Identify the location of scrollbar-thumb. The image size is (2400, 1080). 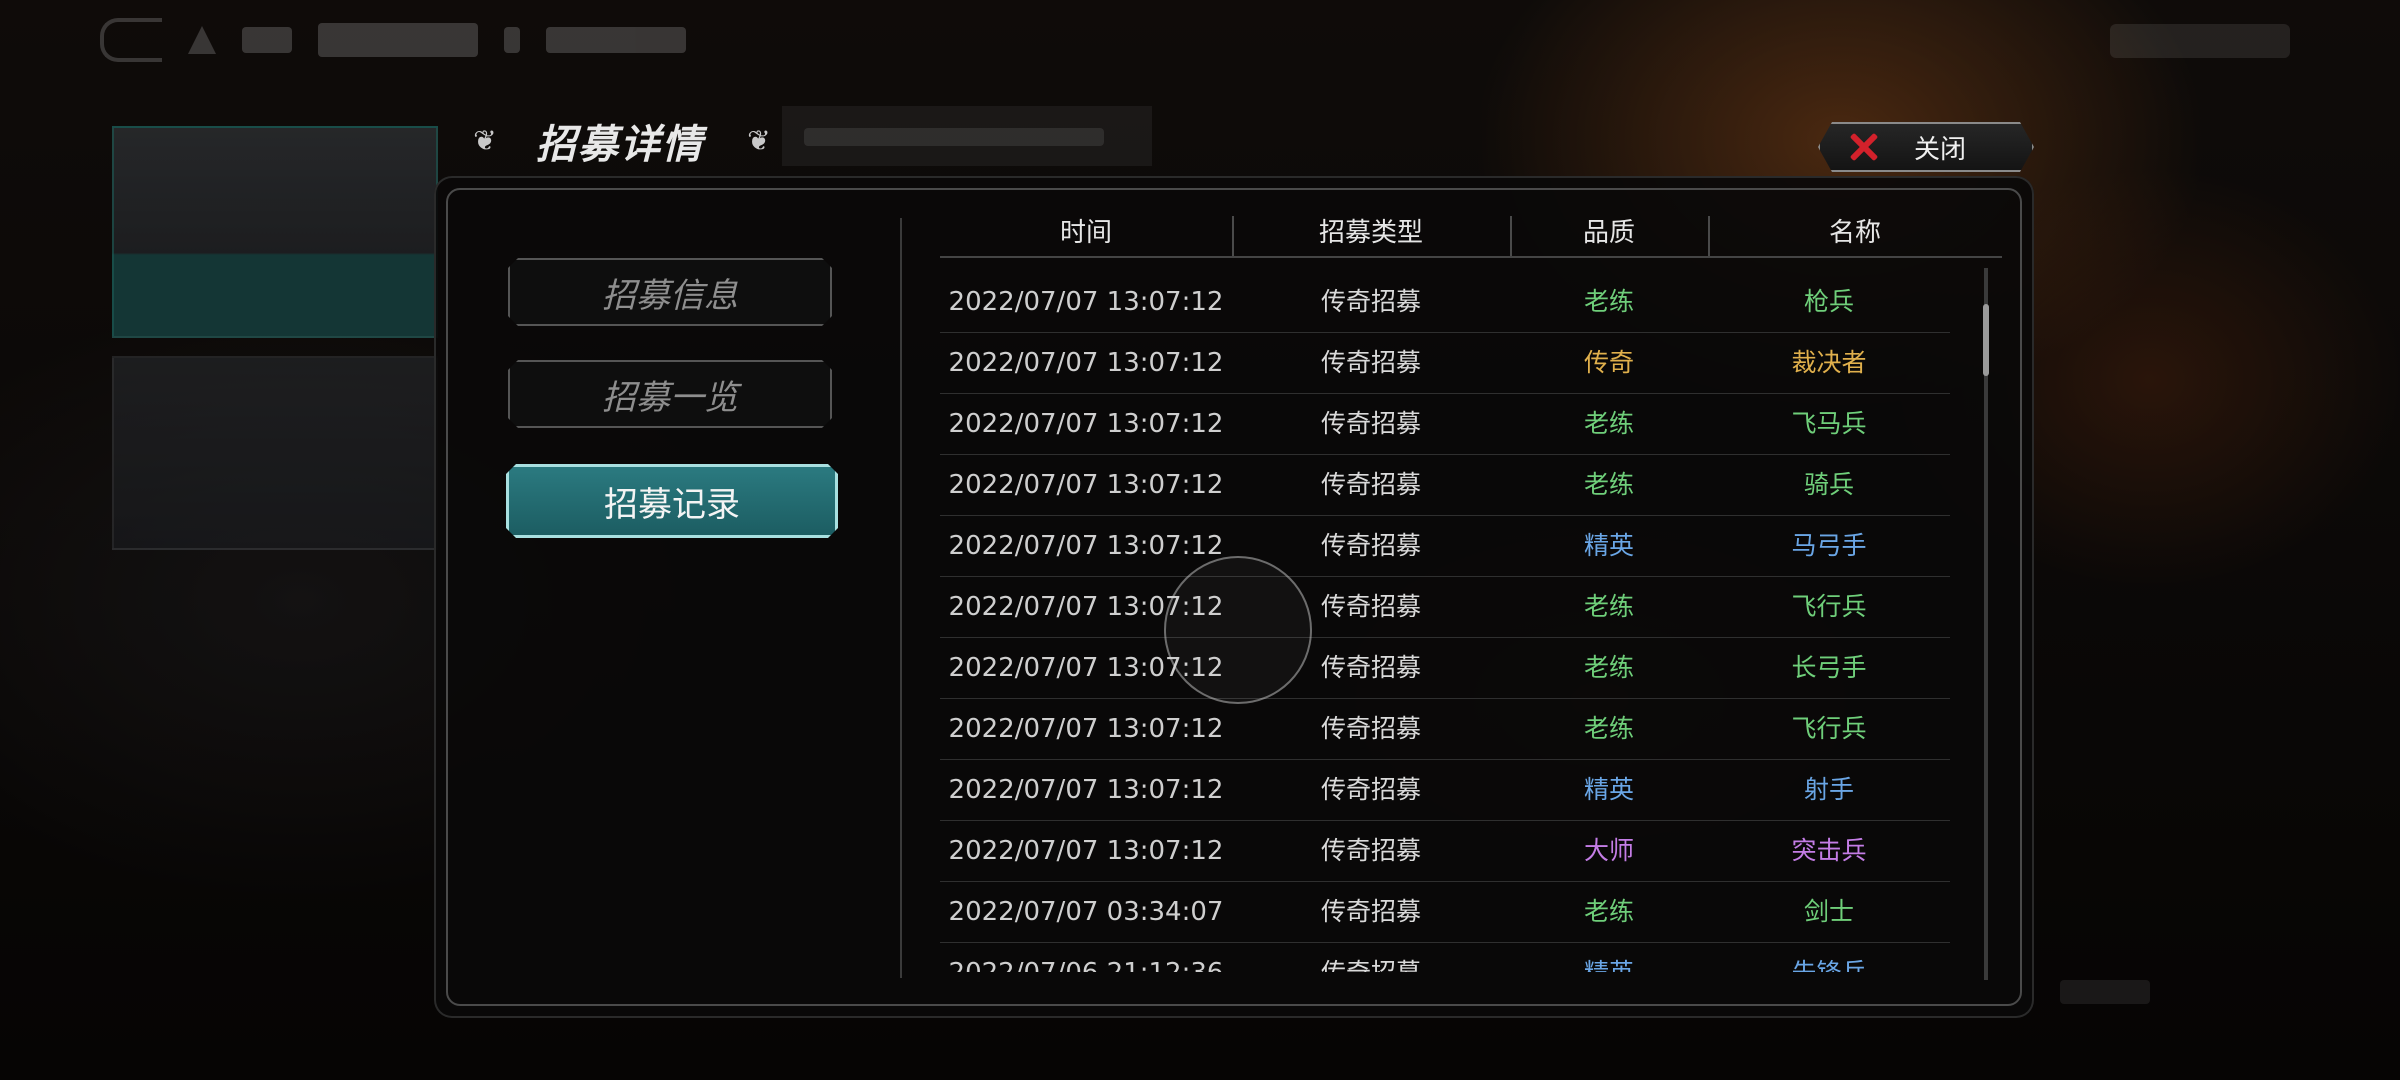
(1986, 340).